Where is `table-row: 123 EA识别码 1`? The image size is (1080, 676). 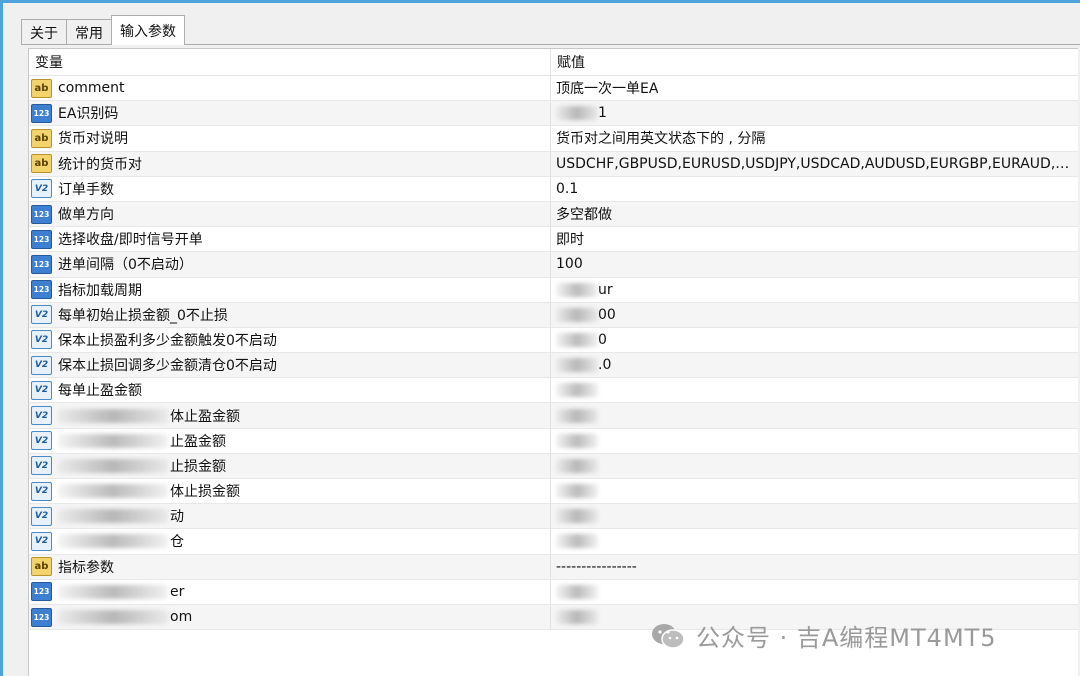
table-row: 123 EA识别码 1 is located at coordinates (553, 114).